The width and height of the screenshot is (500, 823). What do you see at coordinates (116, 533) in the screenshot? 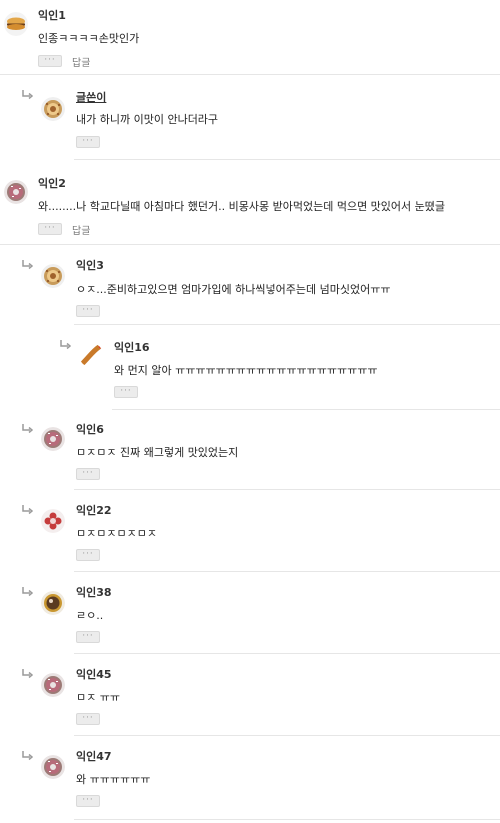
I see `comment-text: ㅁㅈㅁㅈㅁㅈㅁㅈ` at bounding box center [116, 533].